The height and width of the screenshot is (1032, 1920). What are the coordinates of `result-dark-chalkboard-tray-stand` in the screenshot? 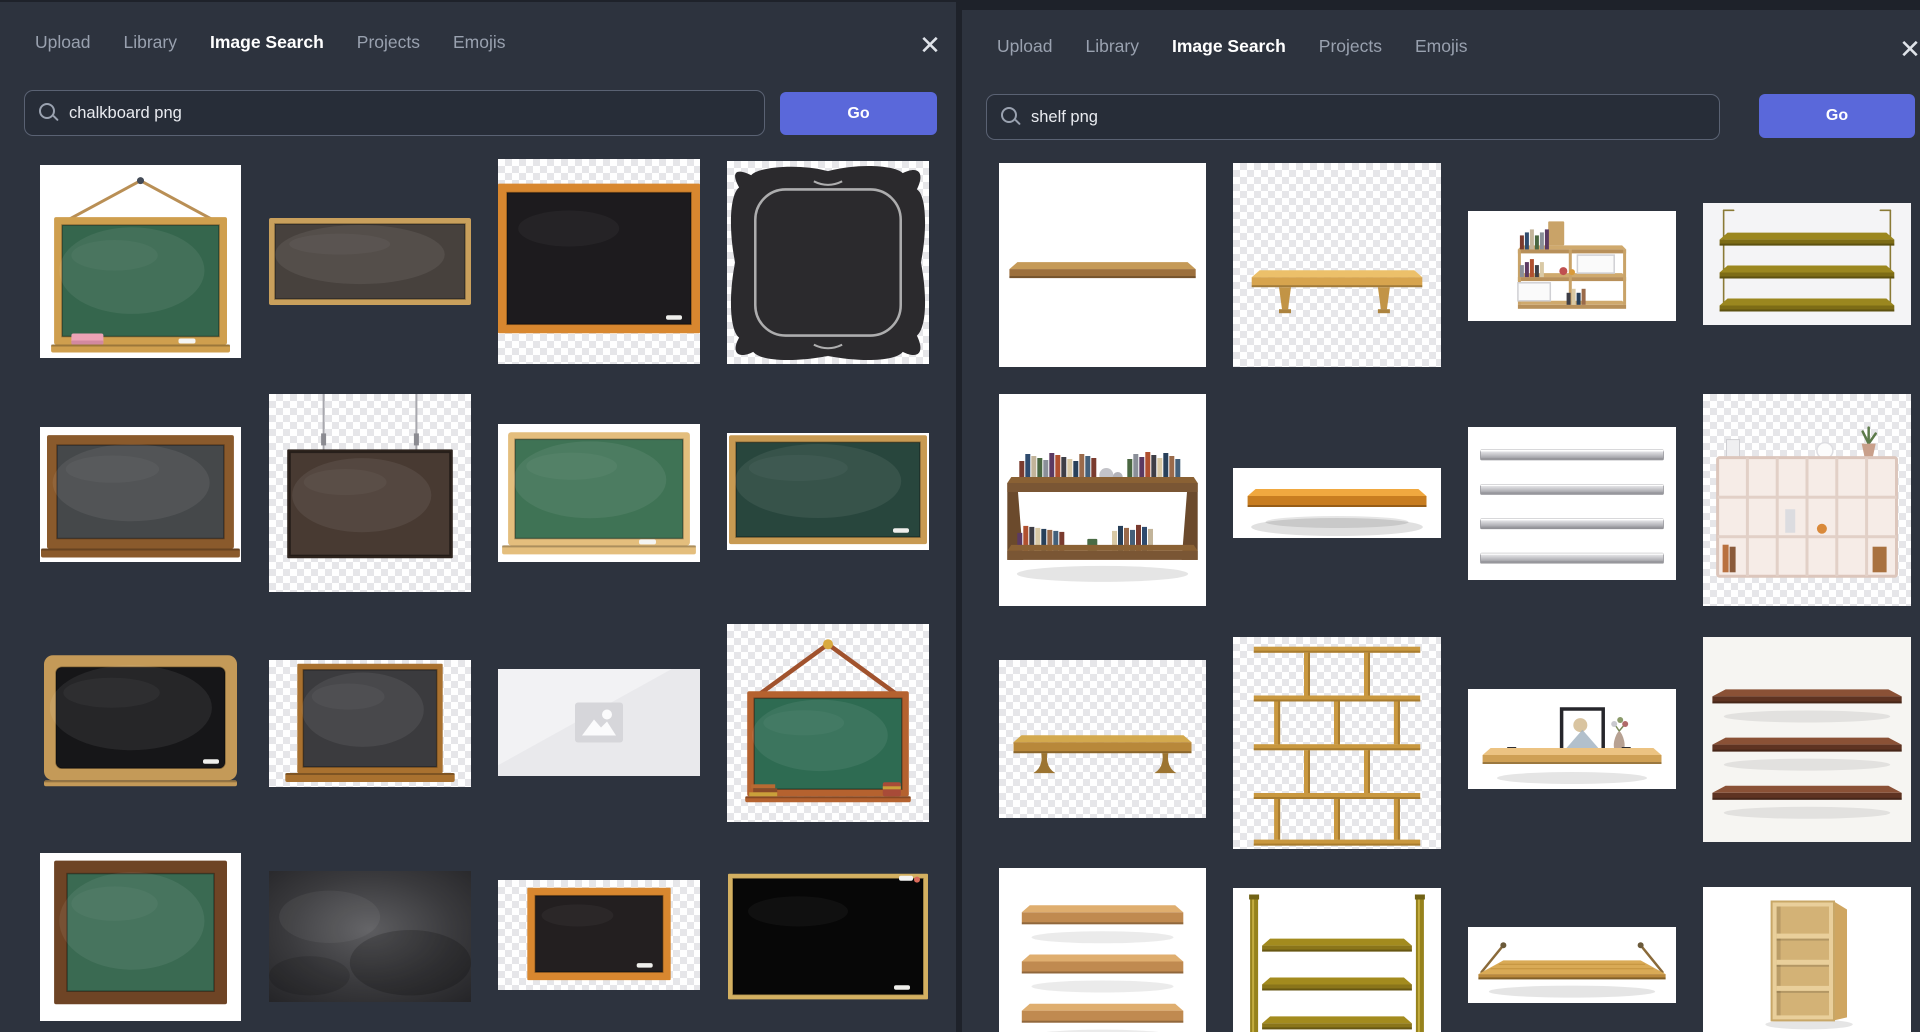 It's located at (370, 723).